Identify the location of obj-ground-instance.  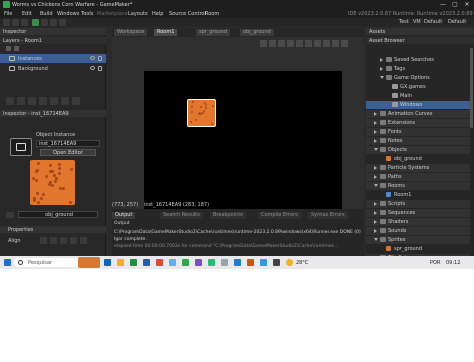
(201, 113).